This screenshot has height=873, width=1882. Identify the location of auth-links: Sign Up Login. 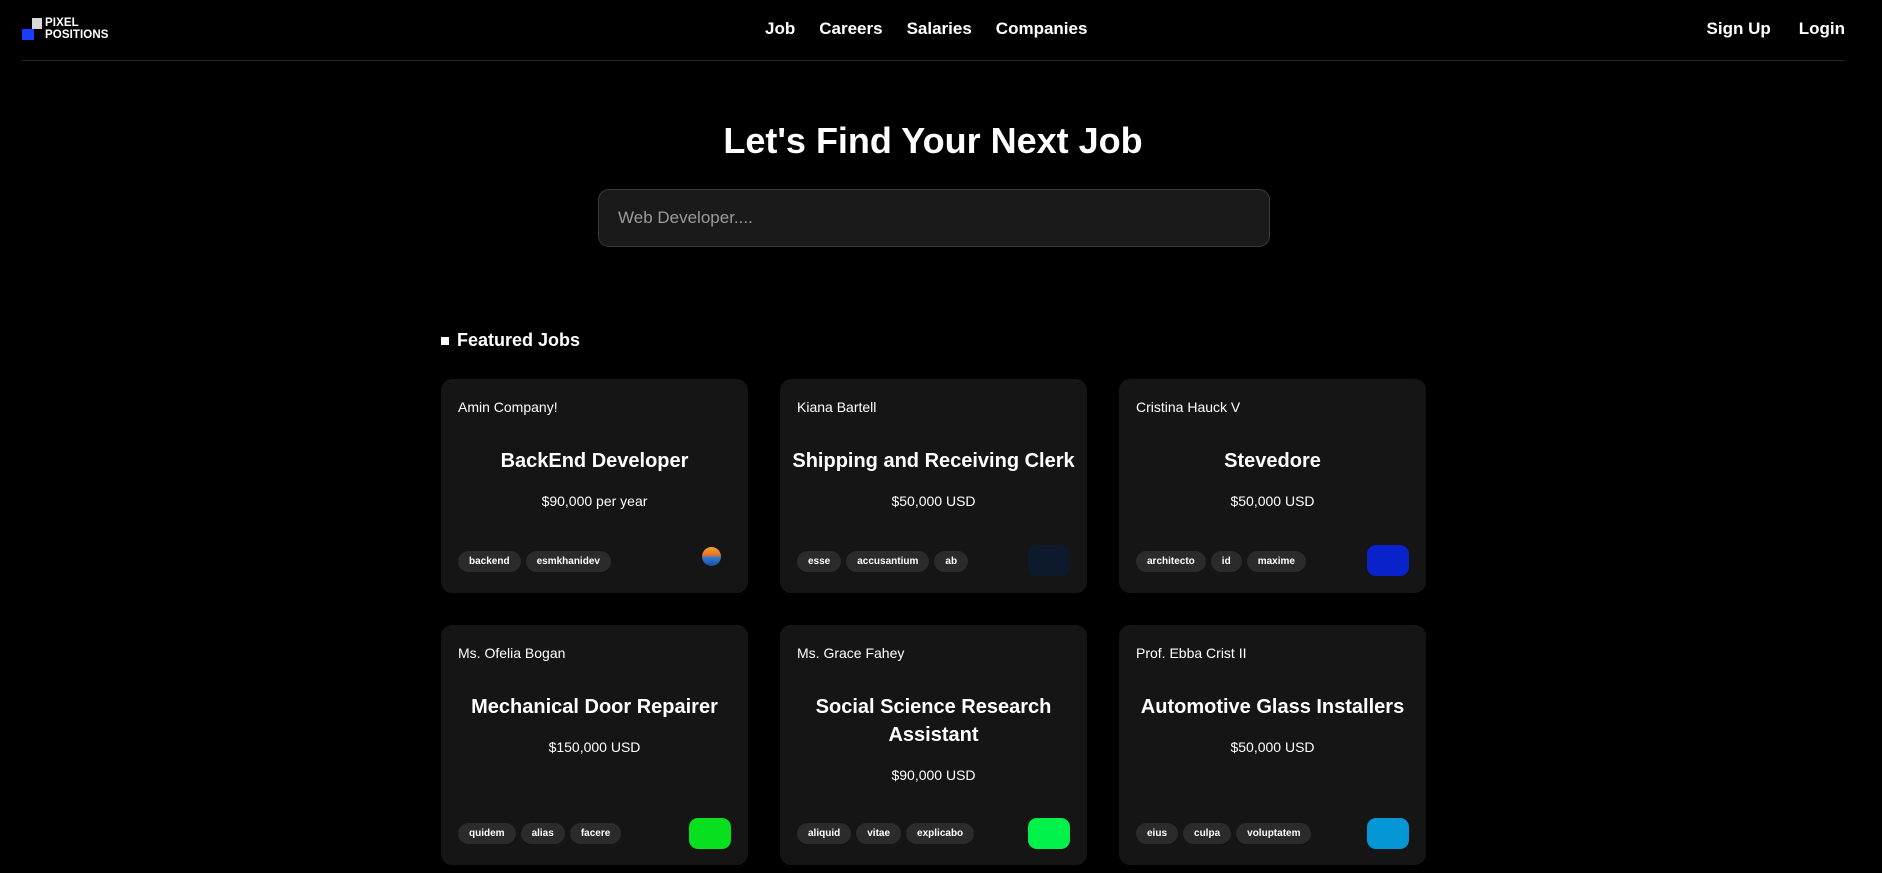
(1776, 29).